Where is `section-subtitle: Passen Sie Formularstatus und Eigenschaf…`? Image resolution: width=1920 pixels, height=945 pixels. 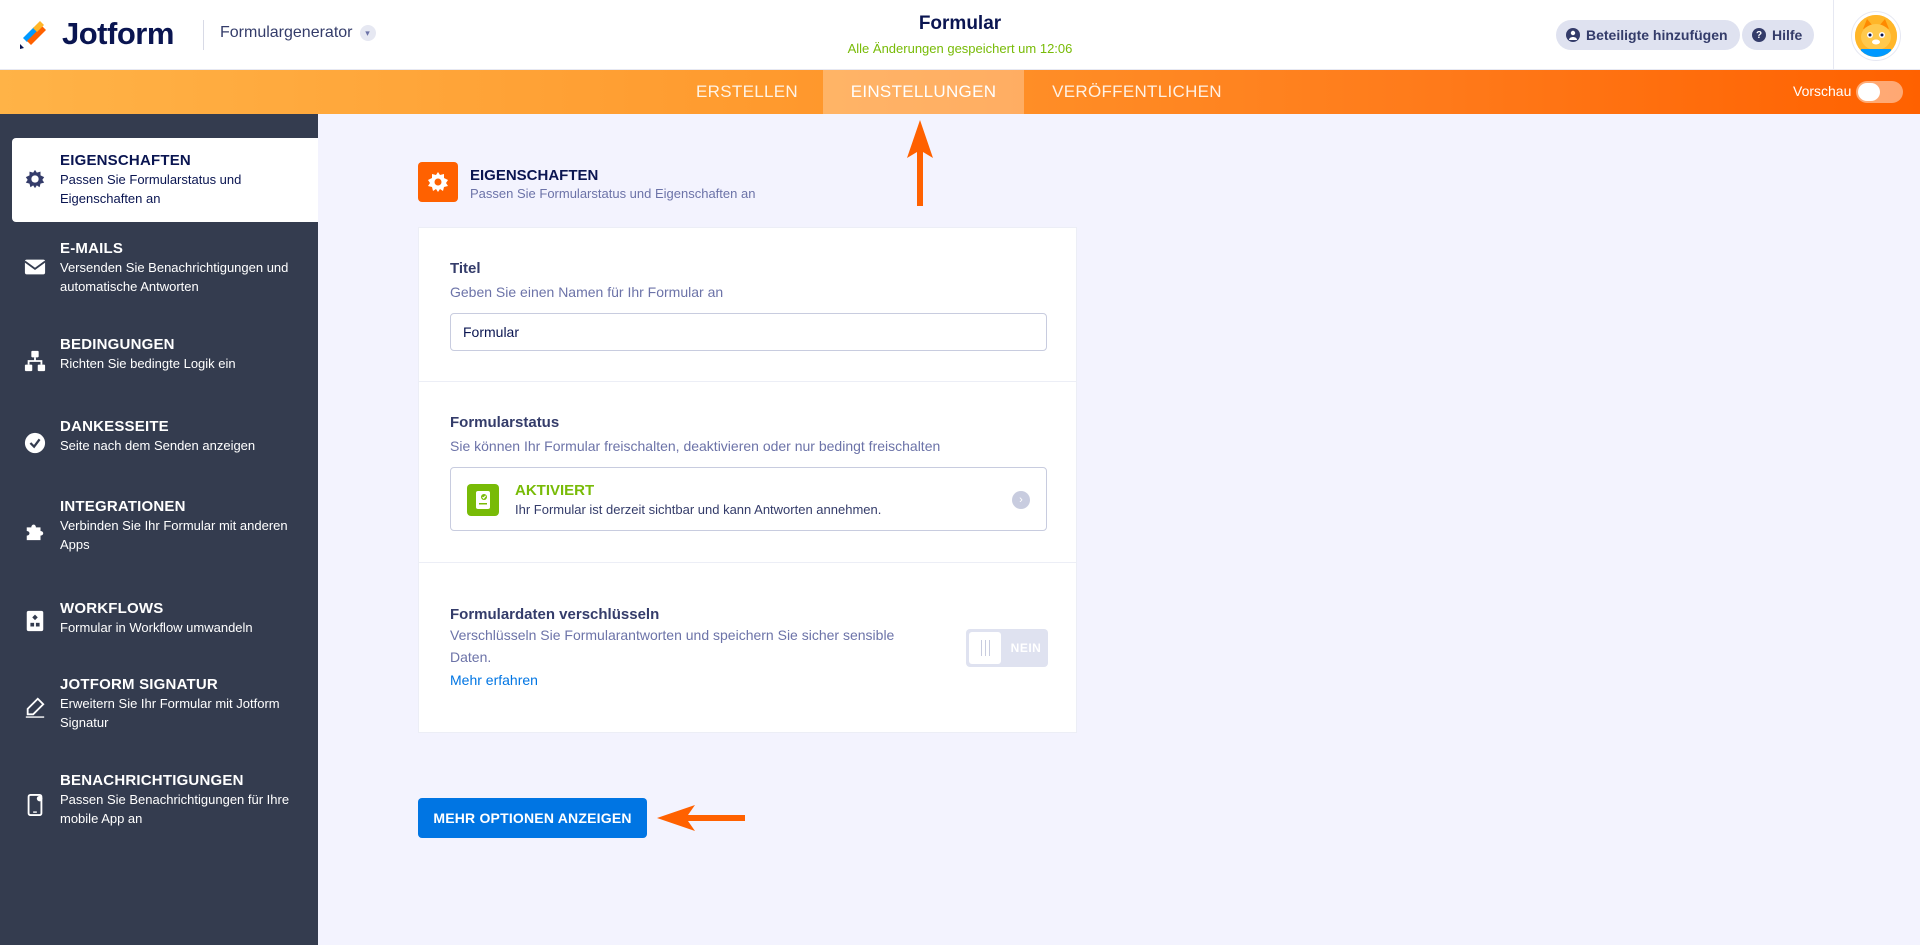
section-subtitle: Passen Sie Formularstatus und Eigenschaf… is located at coordinates (613, 193).